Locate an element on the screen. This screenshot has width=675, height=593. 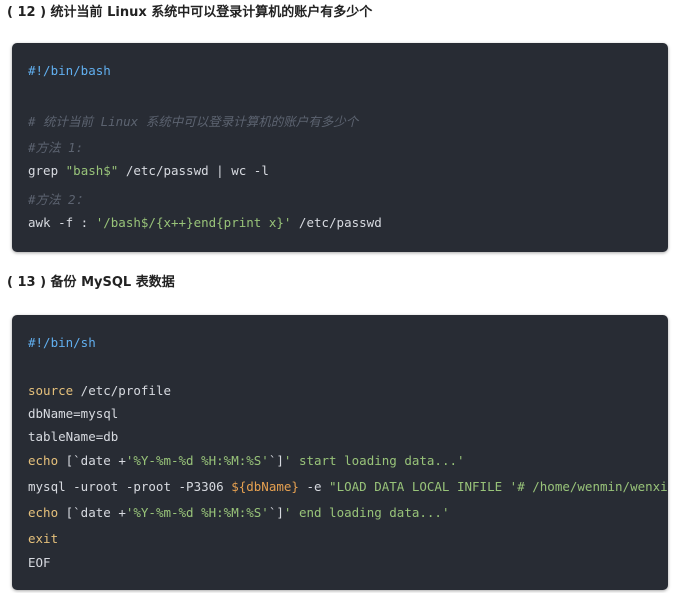
eof-line: EOF is located at coordinates (39, 562).